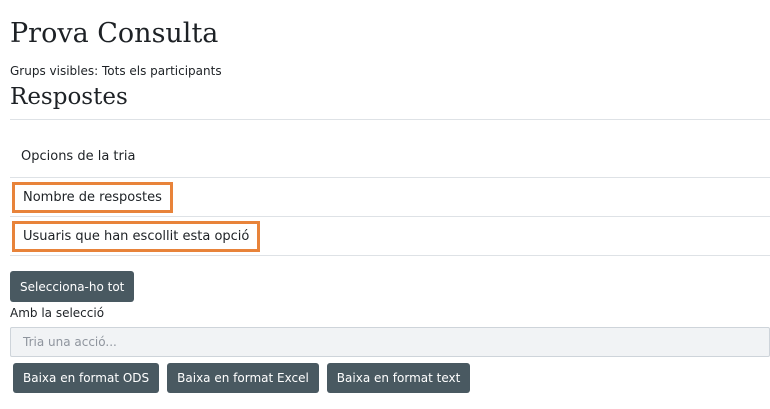 This screenshot has width=770, height=409. What do you see at coordinates (136, 236) in the screenshot?
I see `users-chosen-label: Usuaris que han escollit esta opció` at bounding box center [136, 236].